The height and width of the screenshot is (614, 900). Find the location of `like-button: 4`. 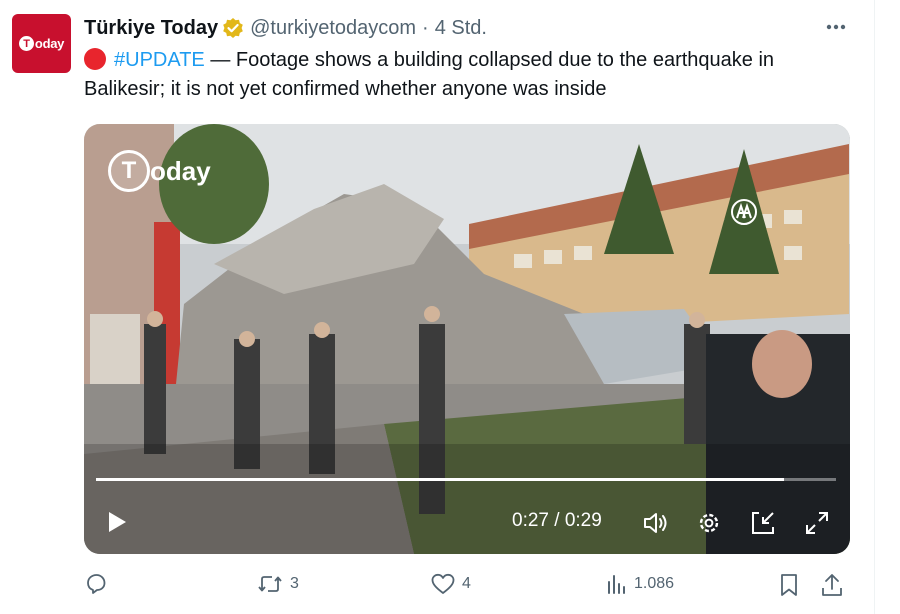

like-button: 4 is located at coordinates (450, 584).